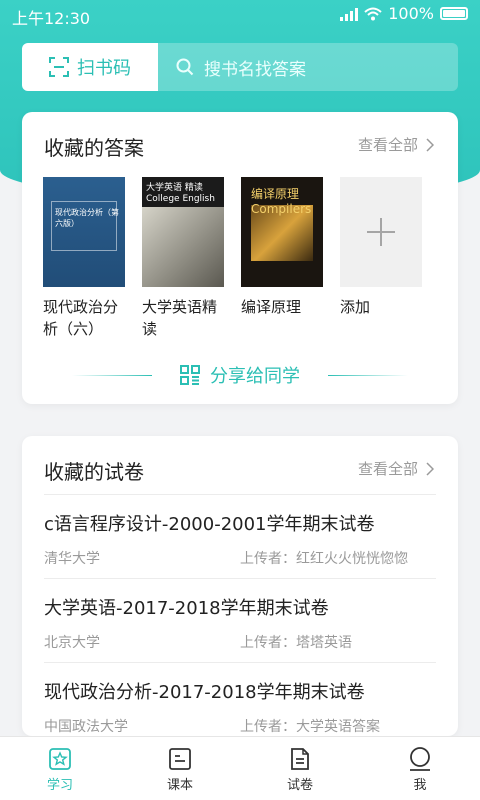  I want to click on book-item: 编译原理 Compilers 编译原理, so click(282, 258).